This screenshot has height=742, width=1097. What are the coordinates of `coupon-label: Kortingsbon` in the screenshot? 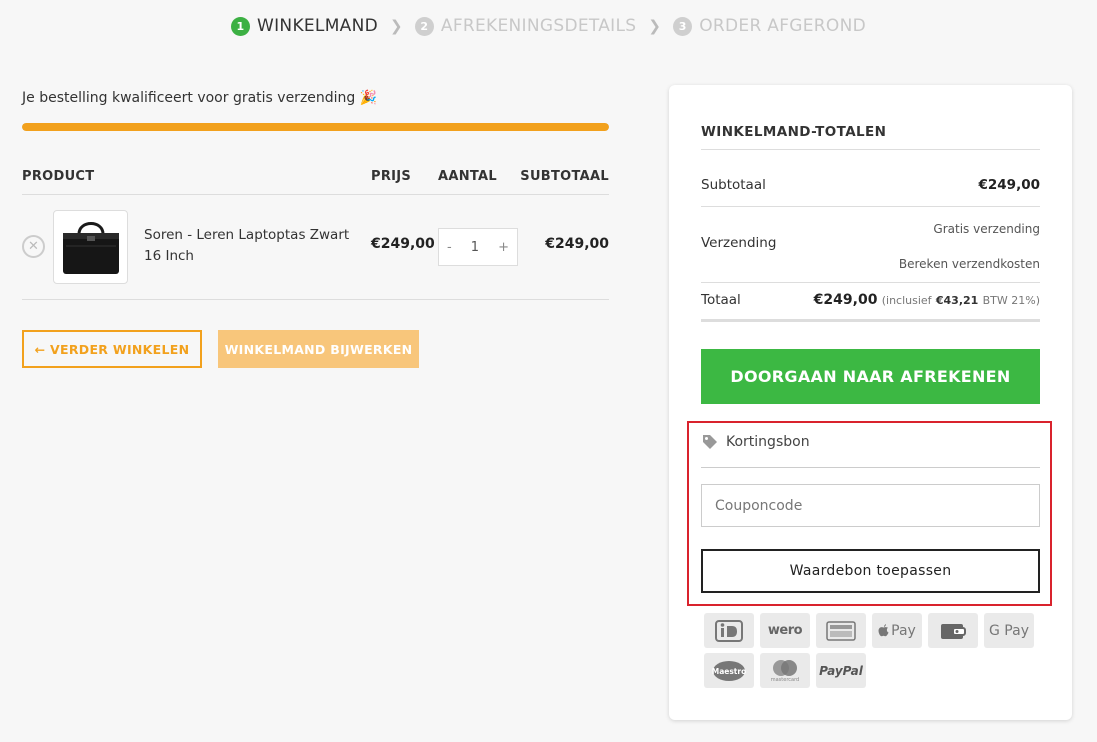 It's located at (768, 442).